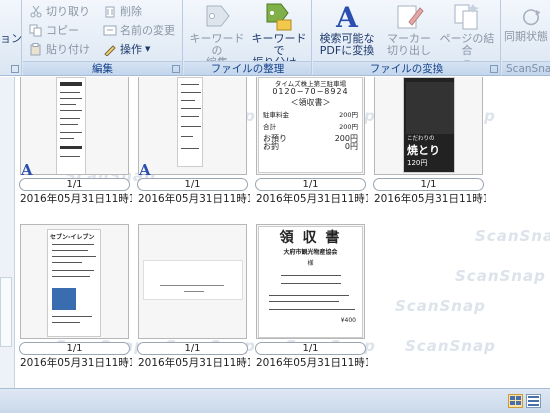 The height and width of the screenshot is (413, 550). I want to click on thumbnail-item: セブン-イレブン 1/1 2016年05月31日11時11:, so click(74, 295).